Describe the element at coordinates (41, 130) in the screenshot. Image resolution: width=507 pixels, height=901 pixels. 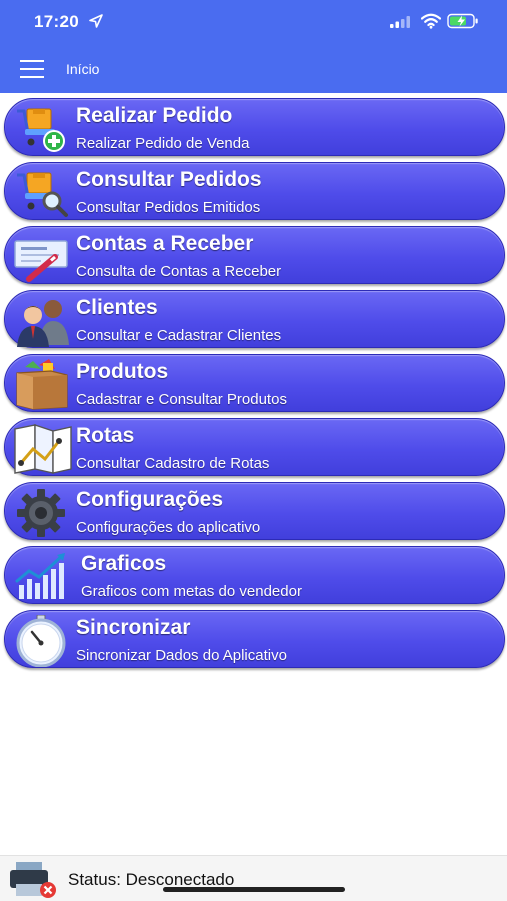
I see `cart-add-icon` at that location.